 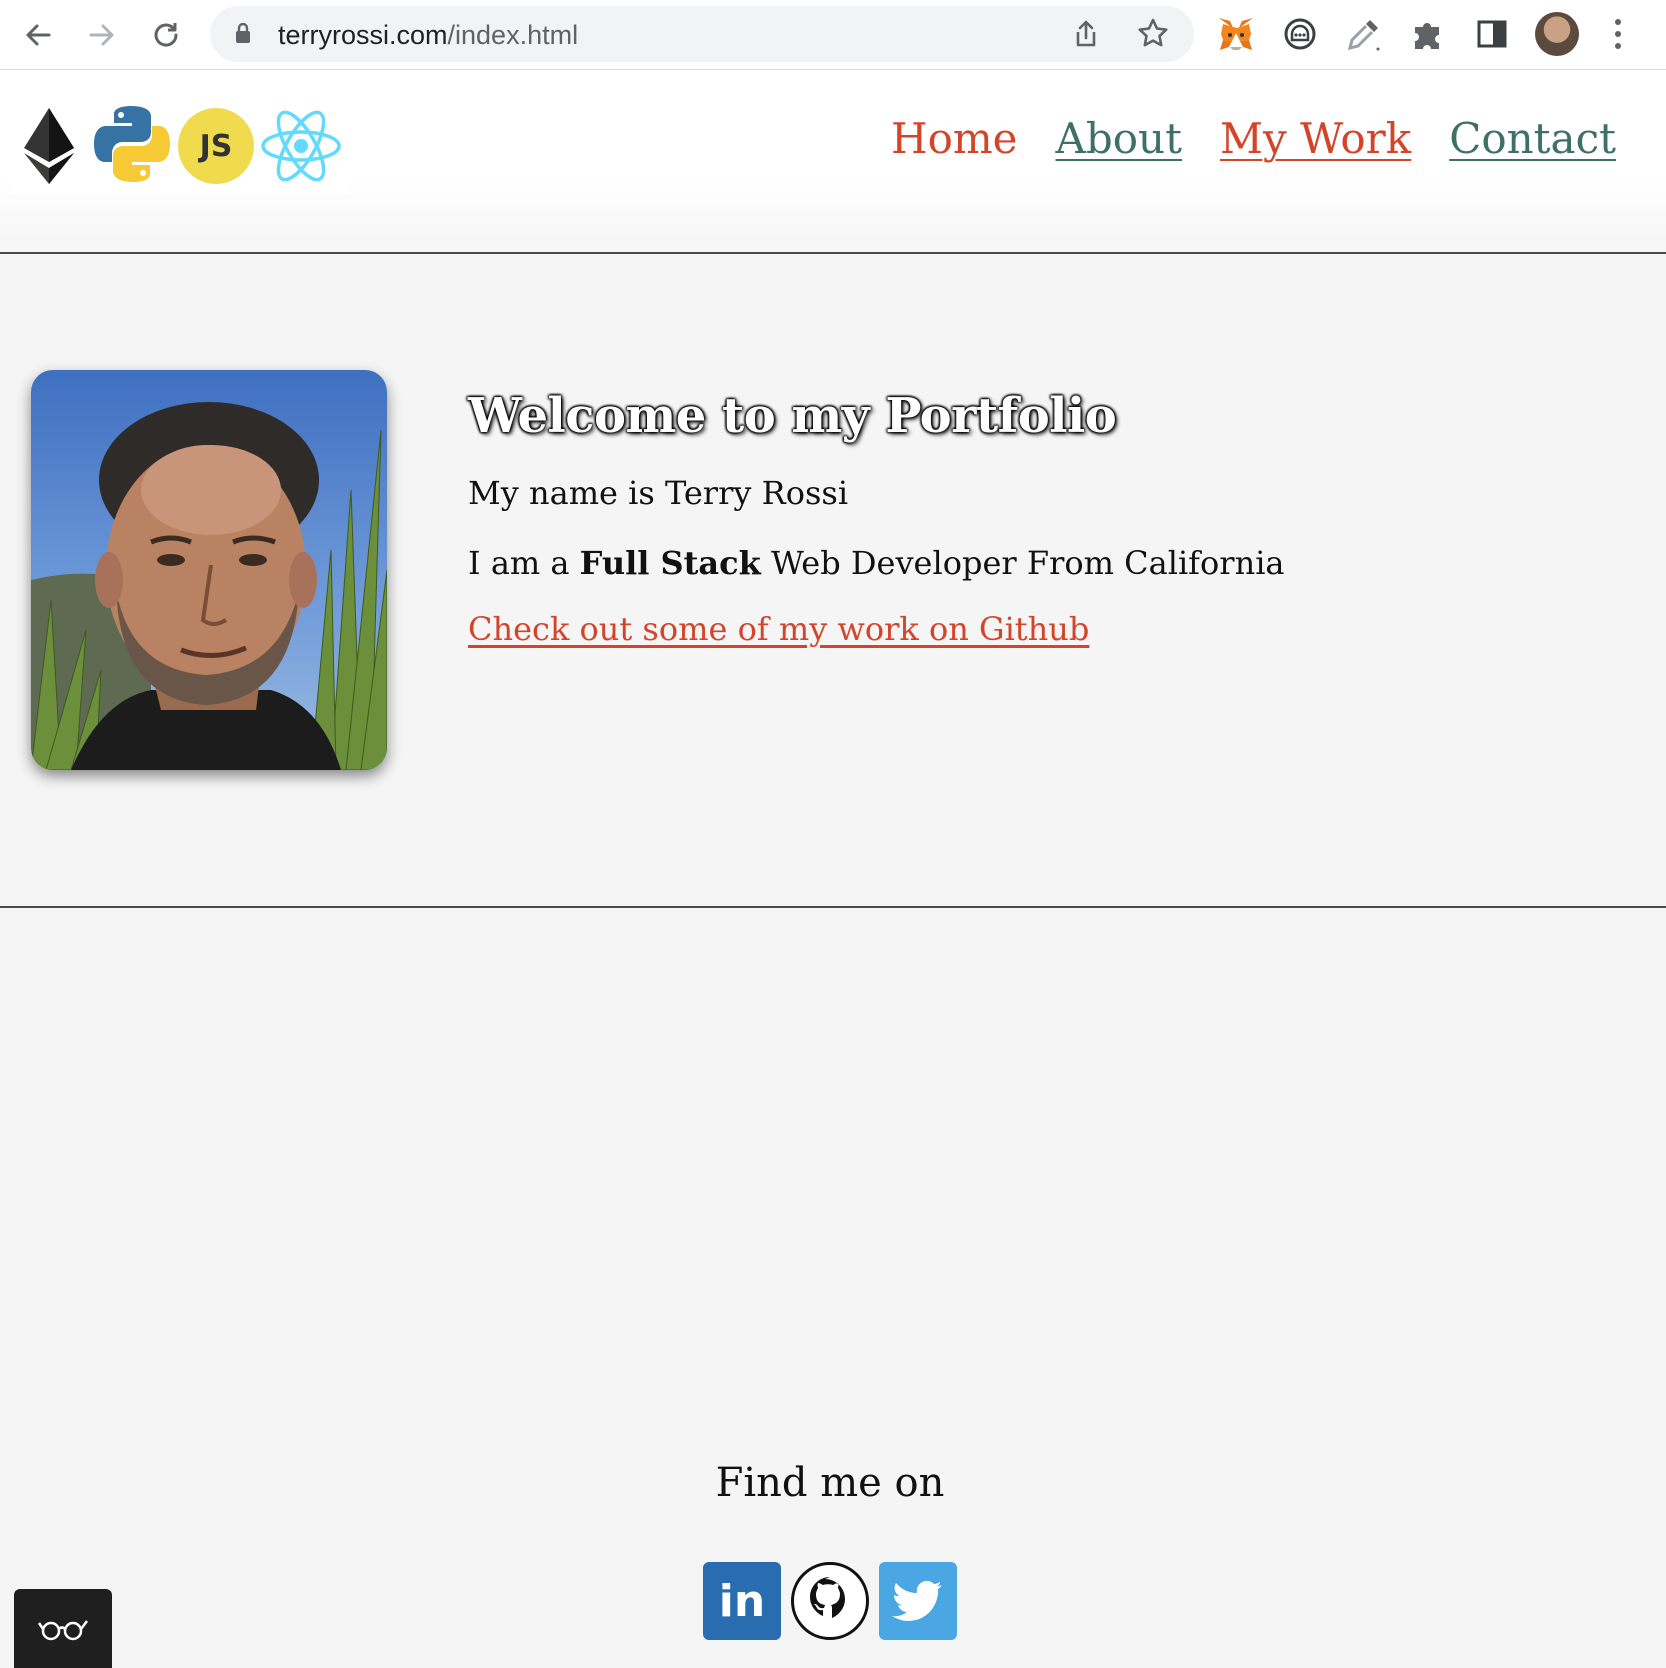 What do you see at coordinates (1236, 34) in the screenshot?
I see `metamask-icon` at bounding box center [1236, 34].